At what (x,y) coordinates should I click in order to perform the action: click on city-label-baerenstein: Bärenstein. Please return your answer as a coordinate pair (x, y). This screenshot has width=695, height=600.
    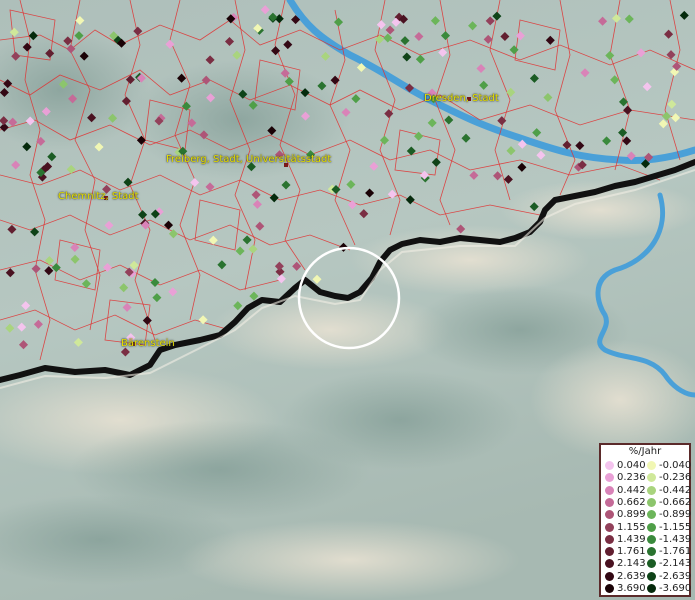
    Looking at the image, I should click on (148, 343).